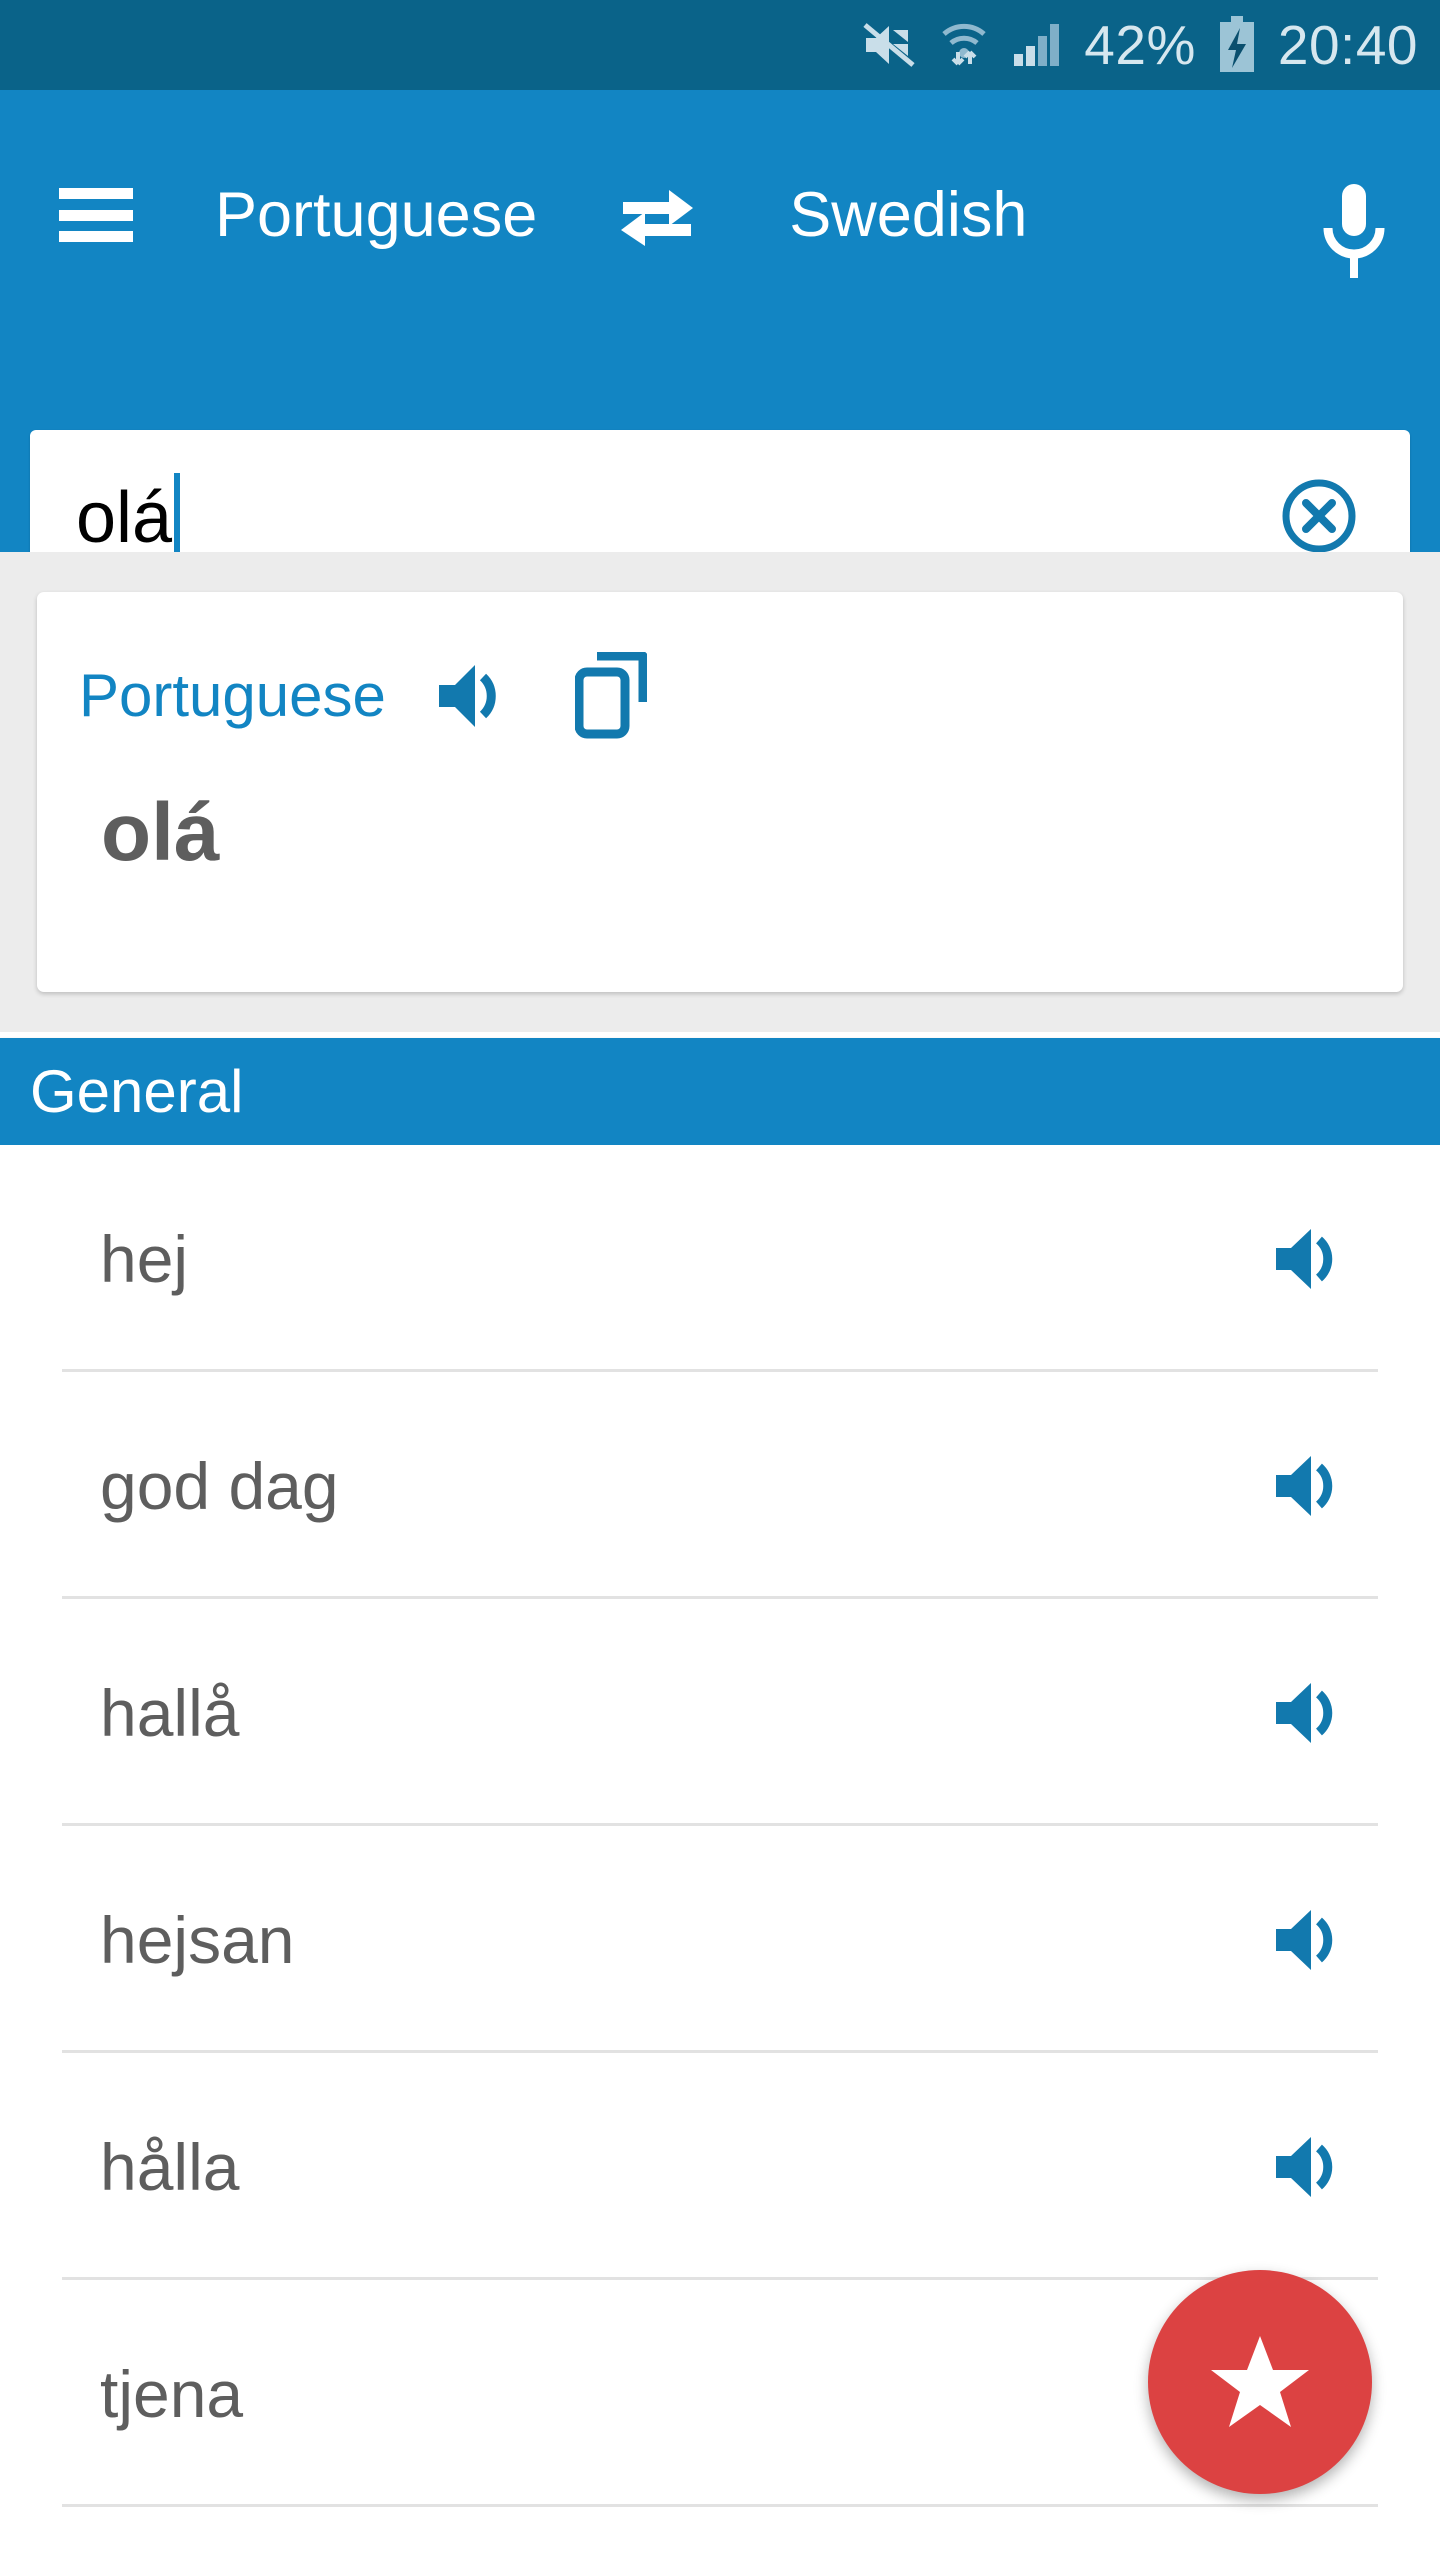 Image resolution: width=1440 pixels, height=2560 pixels. Describe the element at coordinates (889, 45) in the screenshot. I see `mute-icon` at that location.